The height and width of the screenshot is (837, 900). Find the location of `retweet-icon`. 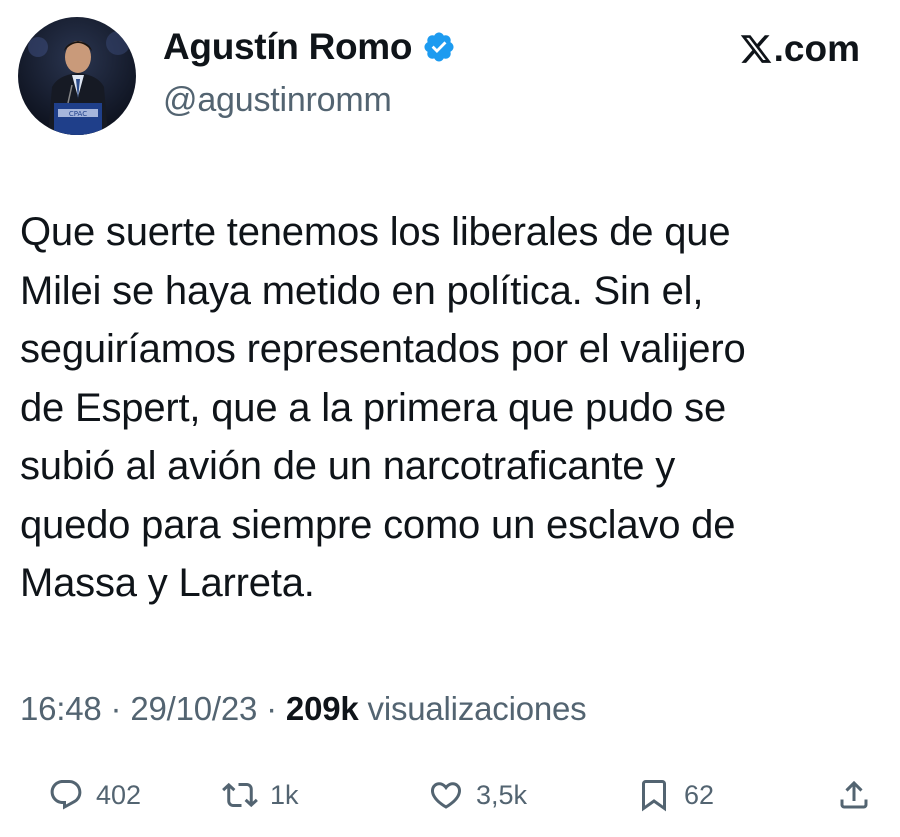

retweet-icon is located at coordinates (240, 795).